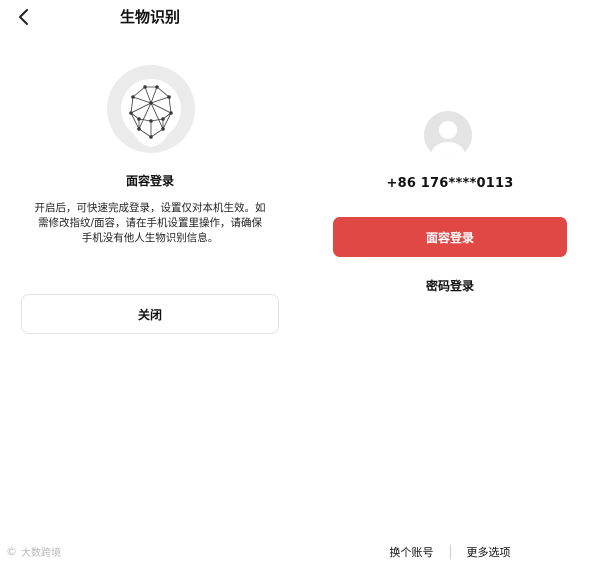 The width and height of the screenshot is (600, 567). I want to click on more-options-link: 更多选项, so click(489, 552).